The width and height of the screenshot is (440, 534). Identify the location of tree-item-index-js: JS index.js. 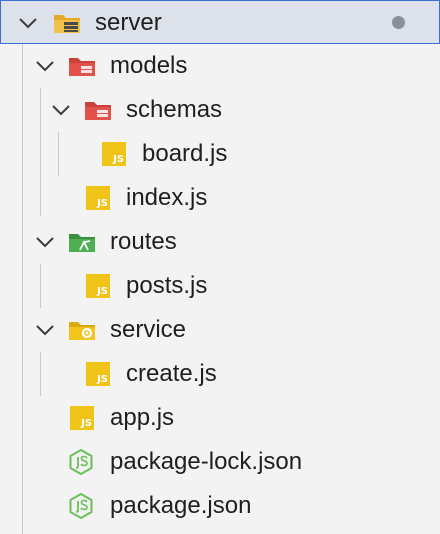
(220, 198).